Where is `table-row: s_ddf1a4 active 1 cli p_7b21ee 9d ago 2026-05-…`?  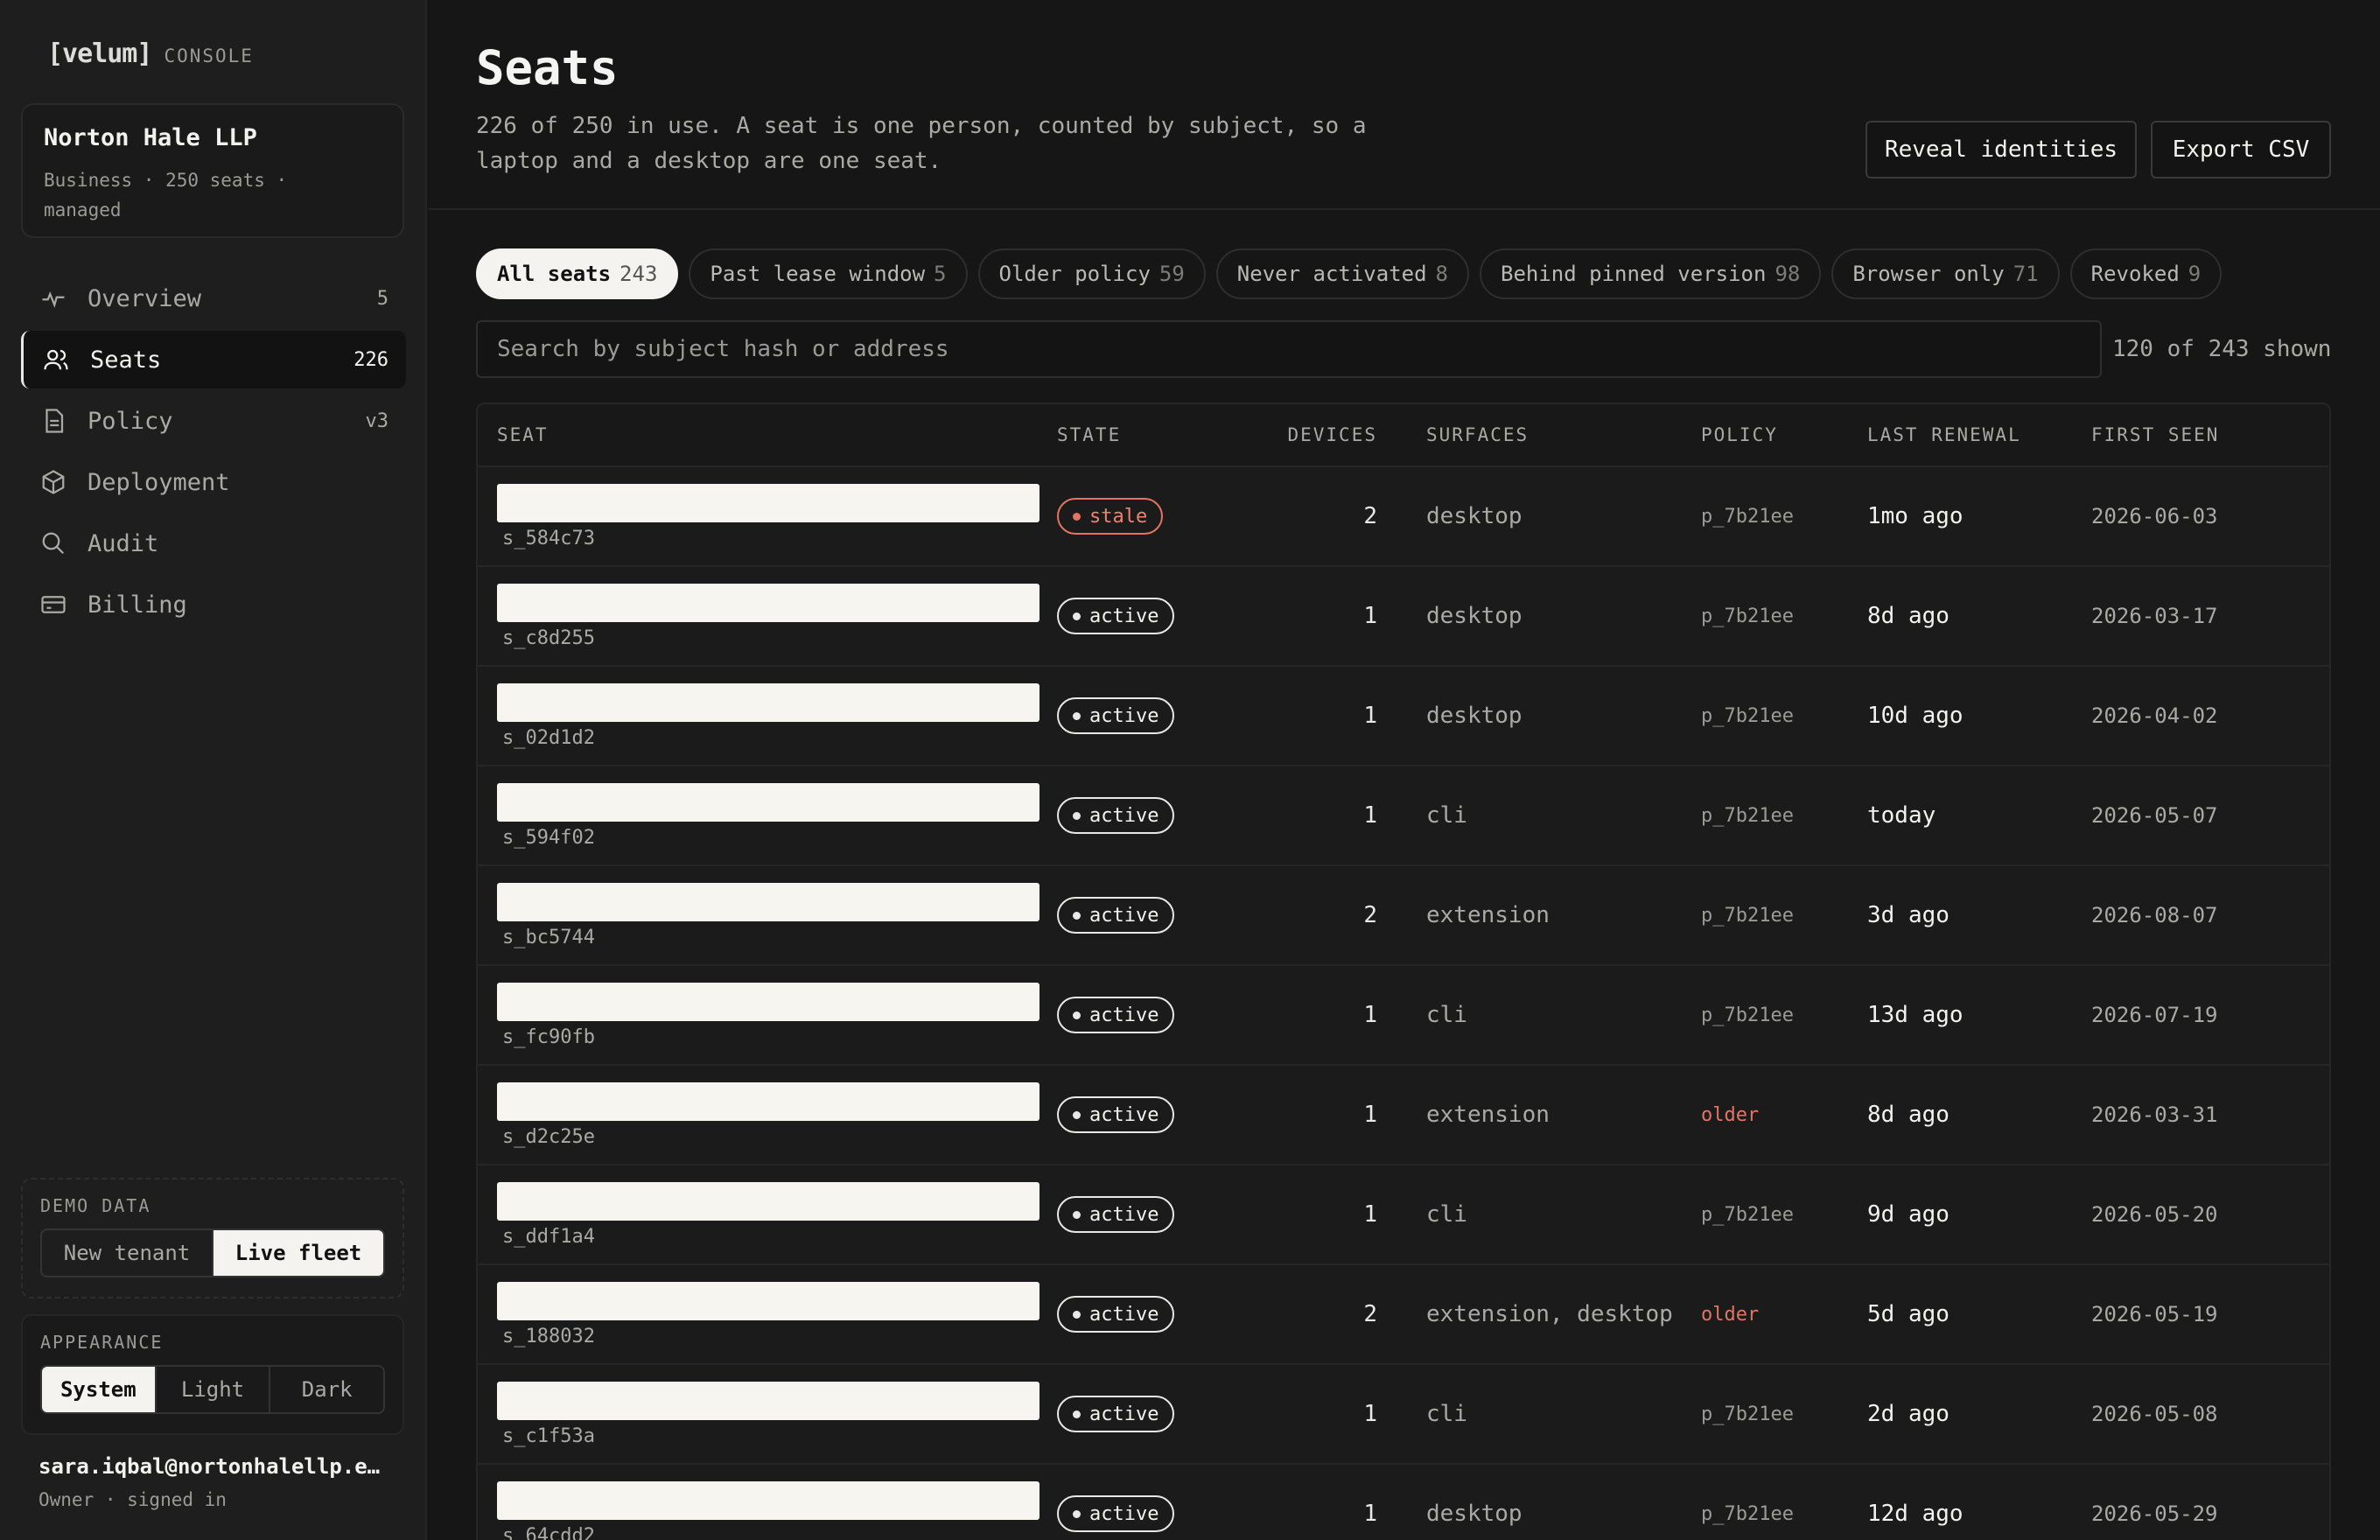 table-row: s_ddf1a4 active 1 cli p_7b21ee 9d ago 2026-05-… is located at coordinates (1403, 1215).